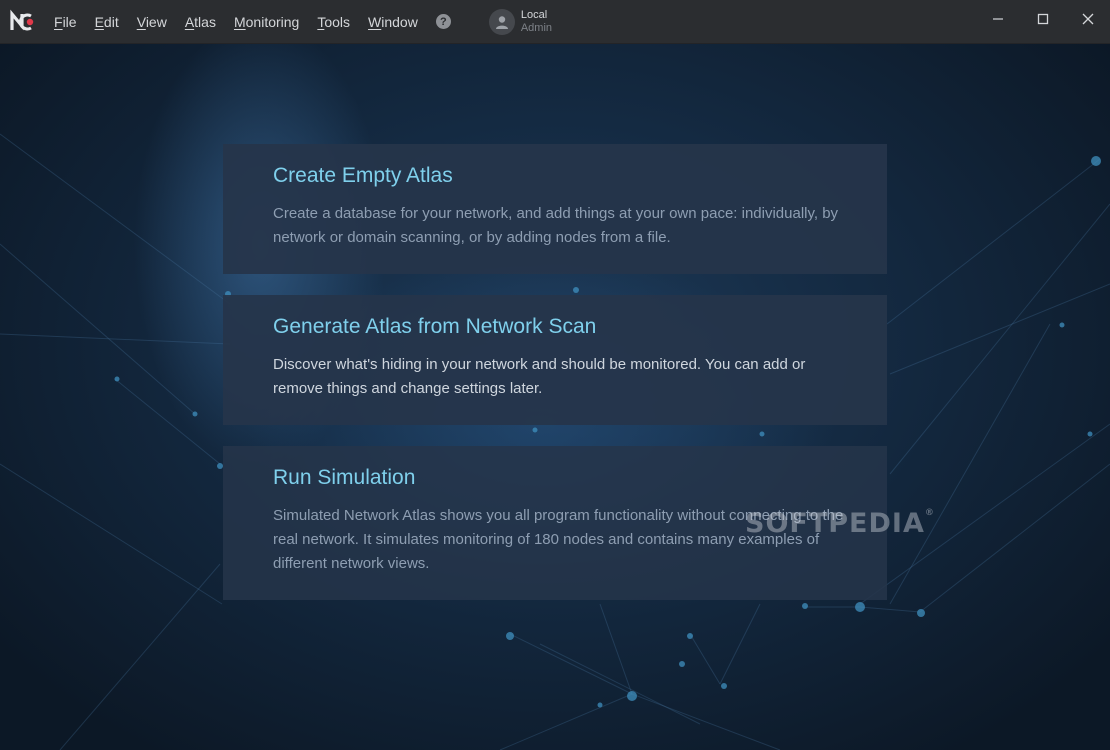 The image size is (1110, 750). Describe the element at coordinates (501, 21) in the screenshot. I see `user-avatar-icon` at that location.